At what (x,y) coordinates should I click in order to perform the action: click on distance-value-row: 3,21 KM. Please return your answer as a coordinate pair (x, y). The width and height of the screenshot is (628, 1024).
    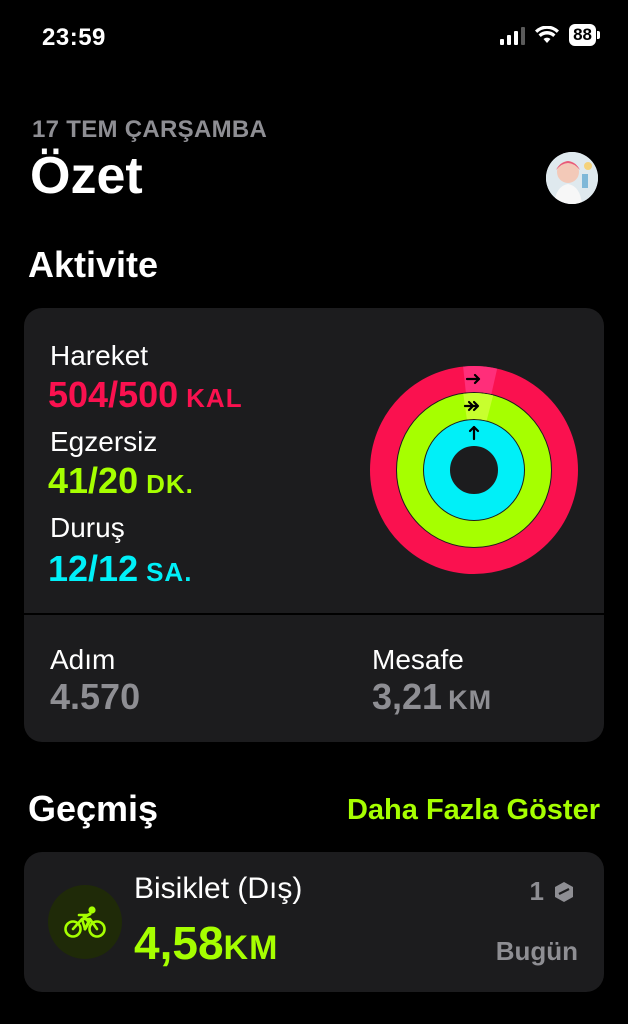
    Looking at the image, I should click on (432, 697).